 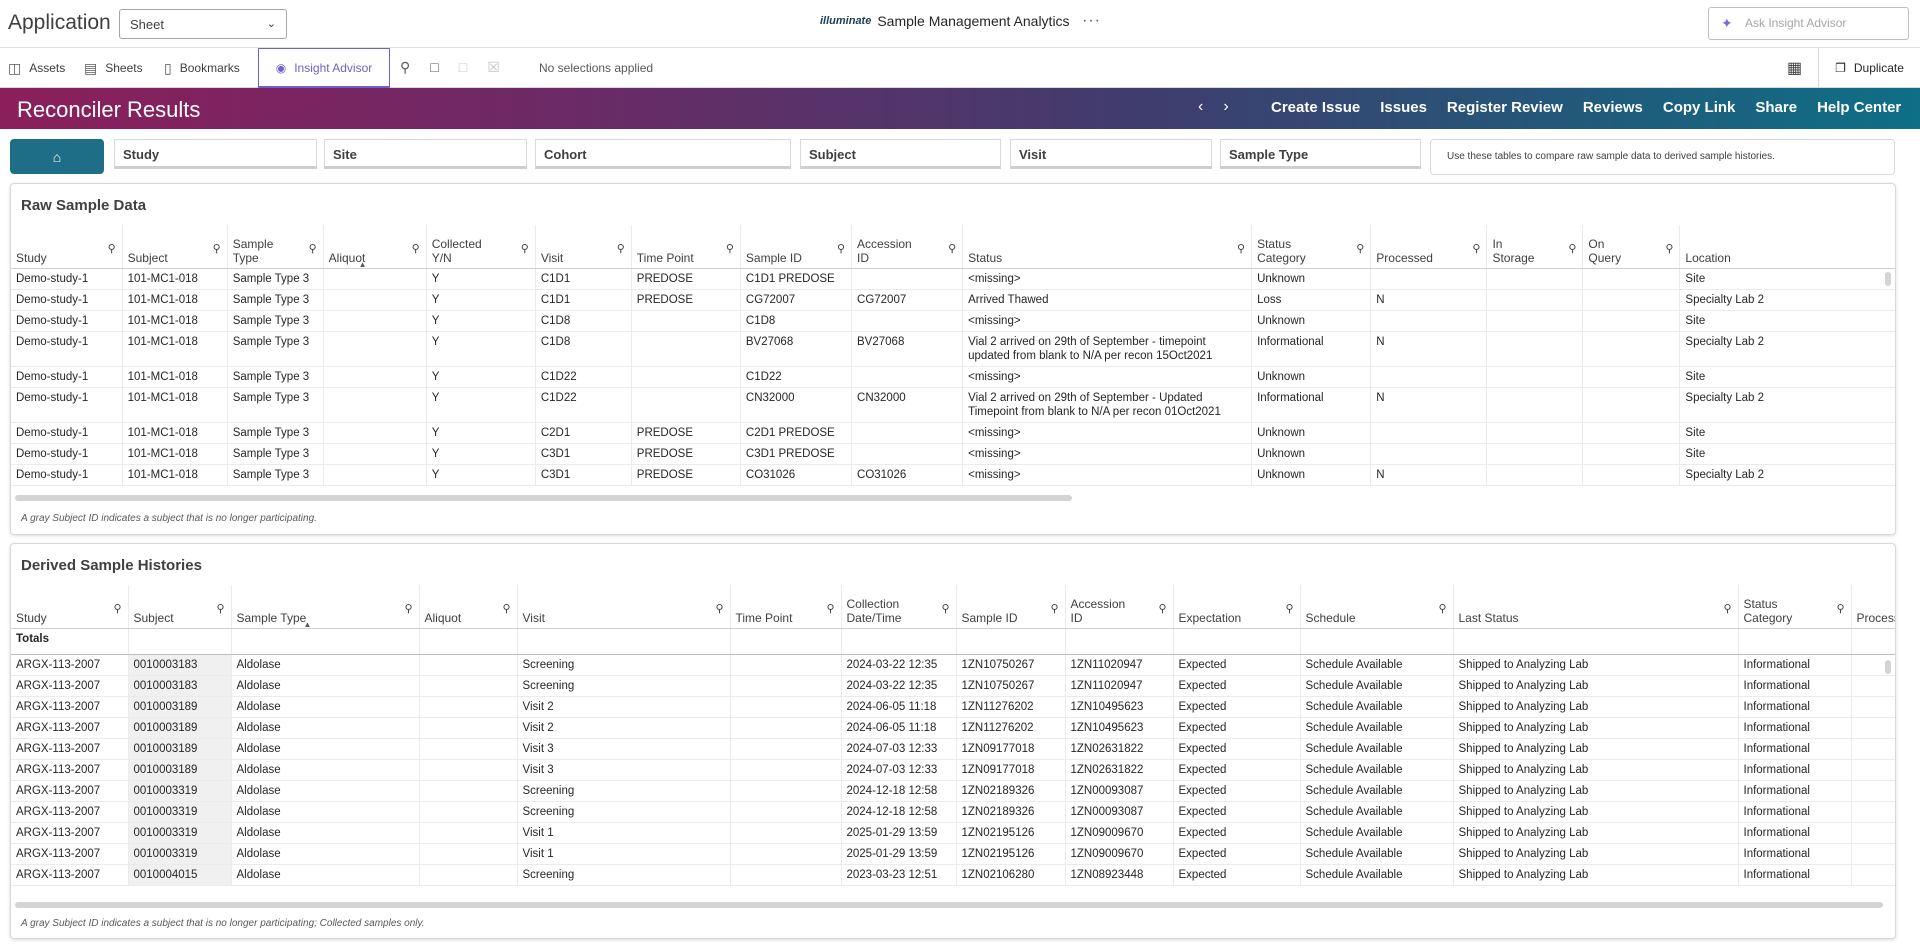 What do you see at coordinates (1311, 300) in the screenshot?
I see `table-cell: Loss` at bounding box center [1311, 300].